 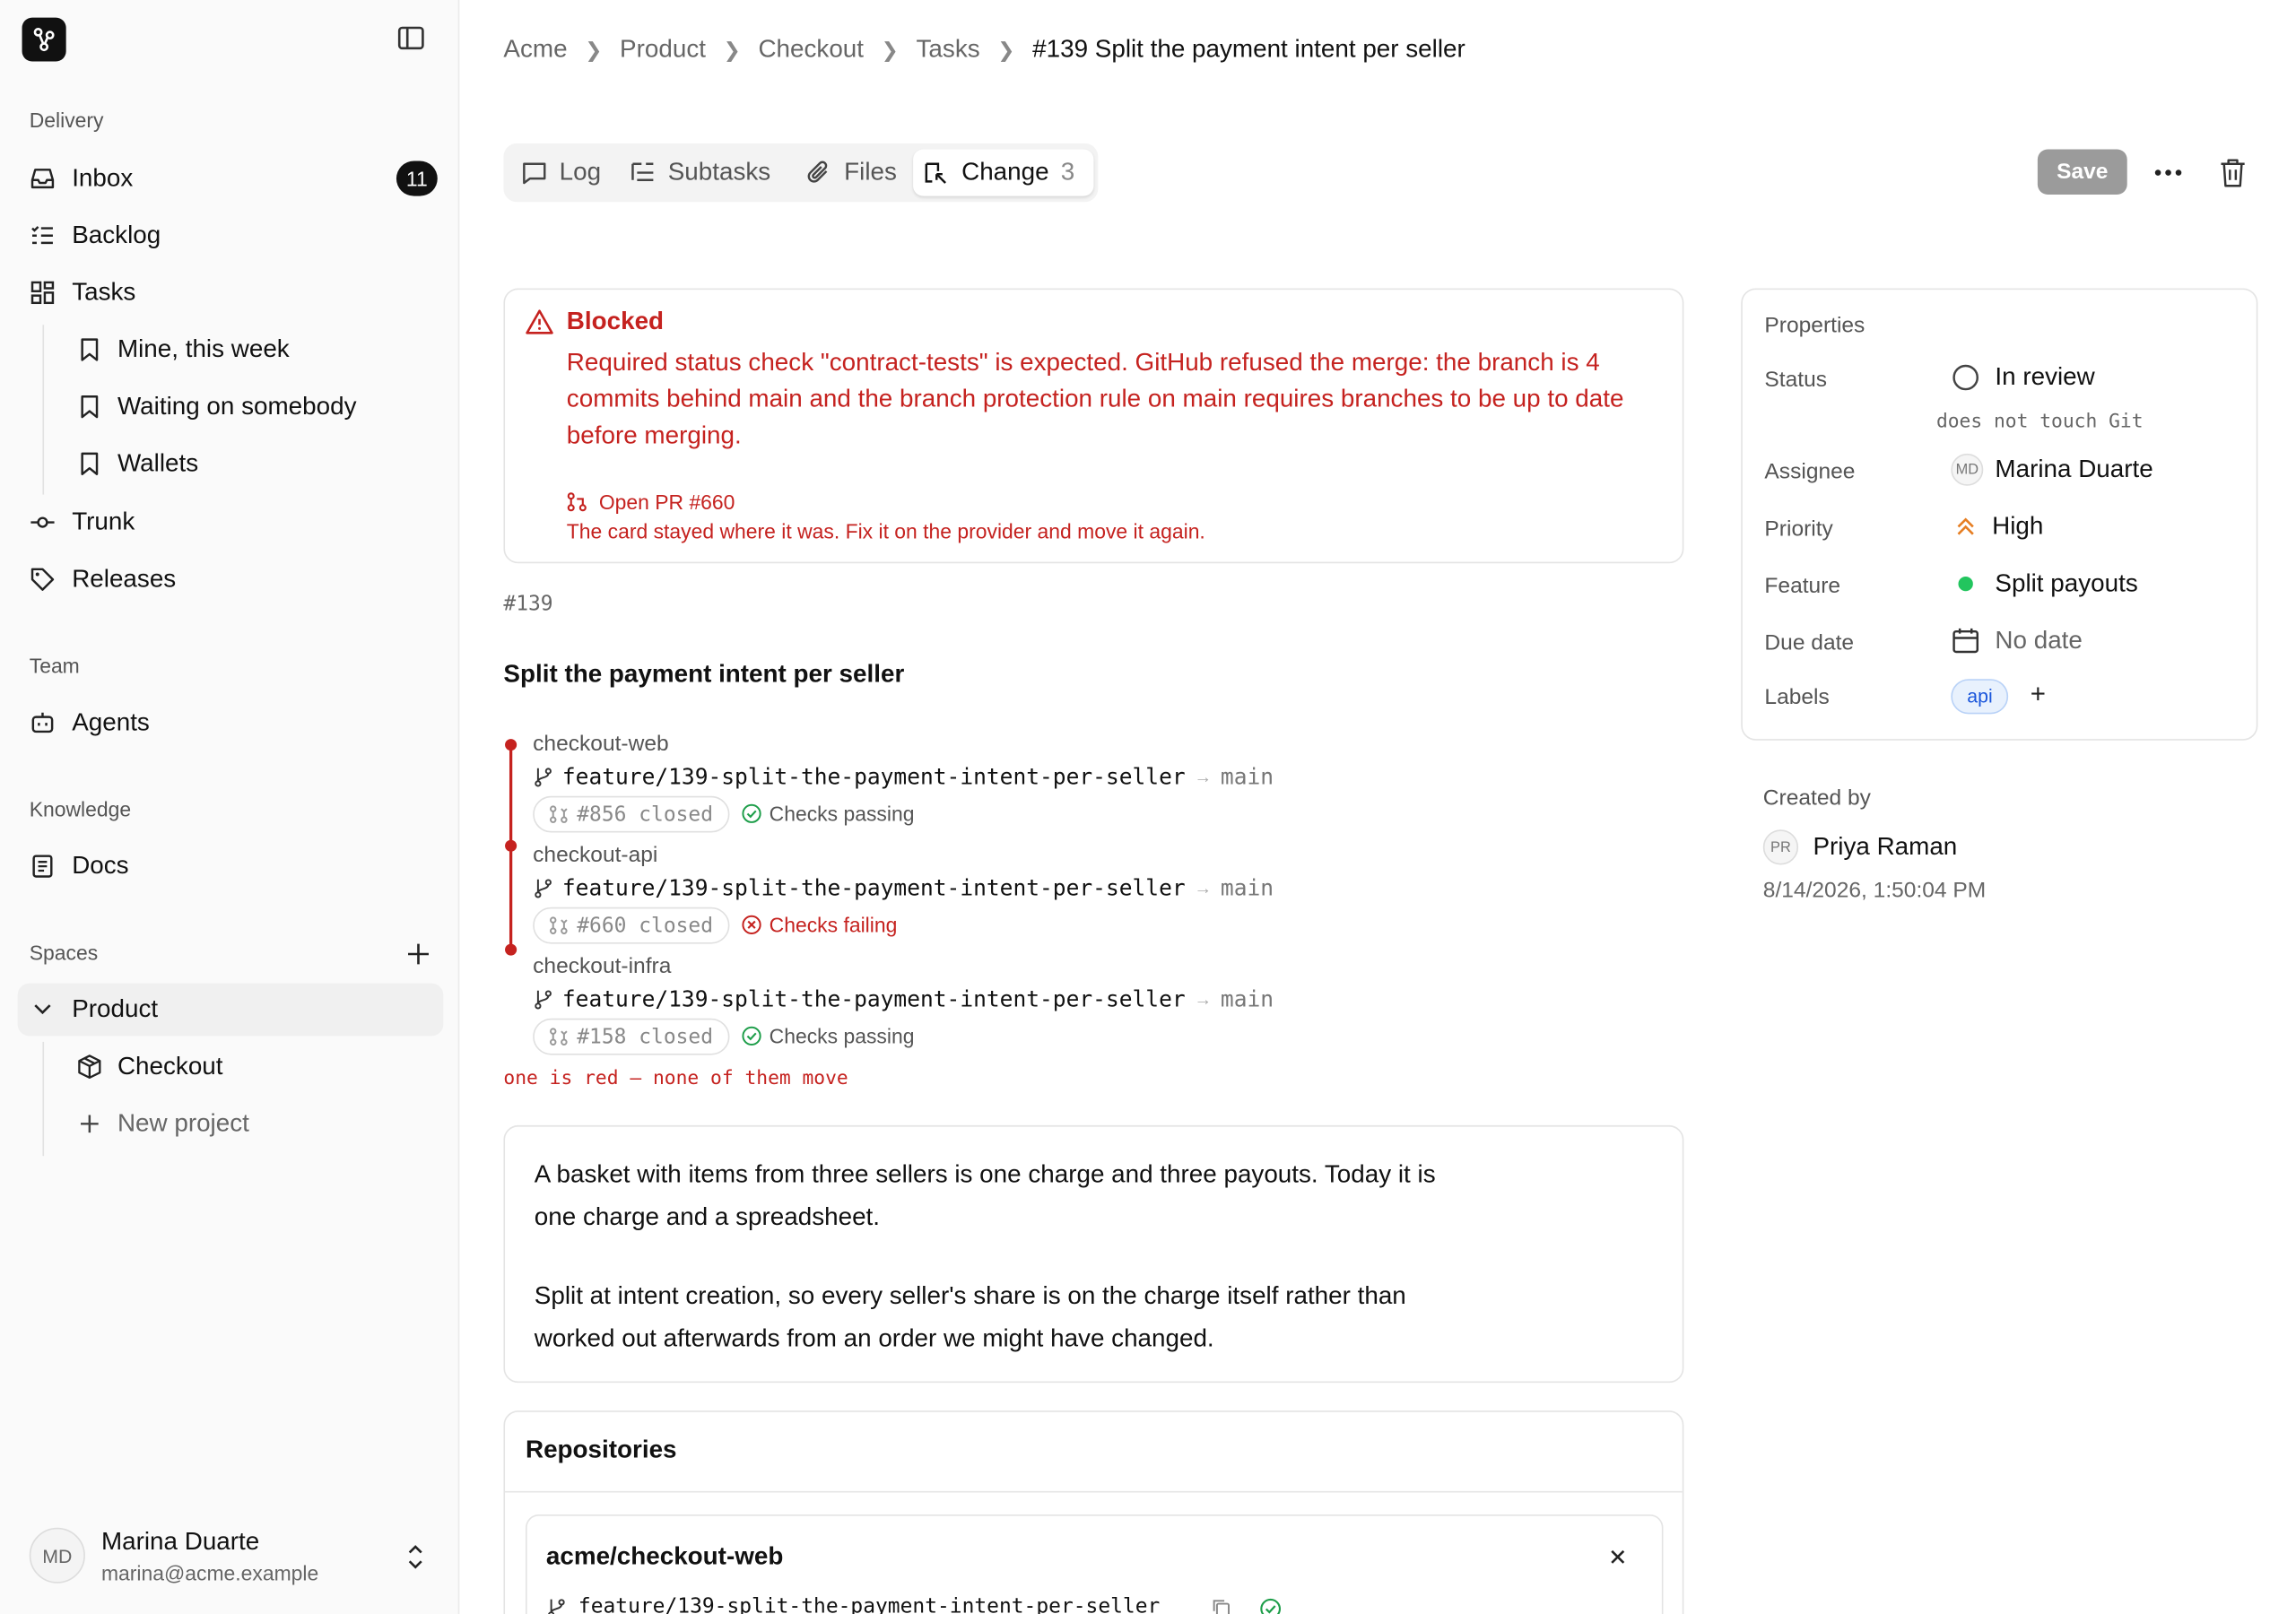 I want to click on sidebar-item-checkout: Checkout, so click(x=231, y=1066).